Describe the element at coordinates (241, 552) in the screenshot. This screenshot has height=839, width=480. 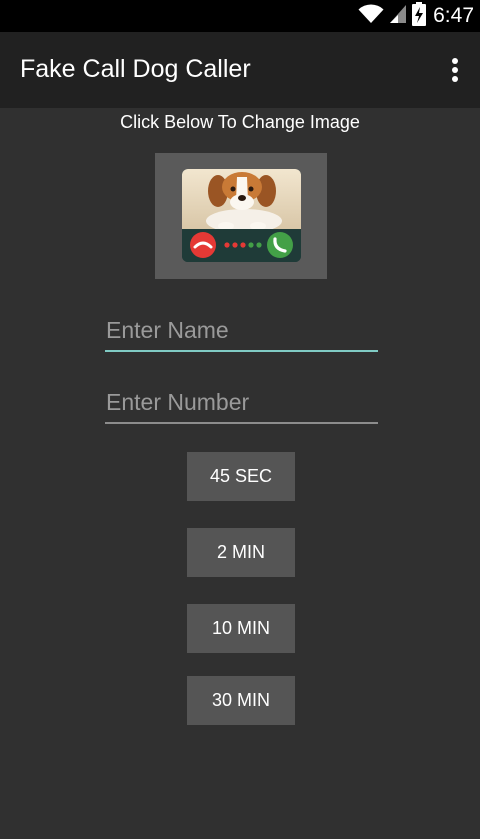
I see `2-min-button: 2 MIN` at that location.